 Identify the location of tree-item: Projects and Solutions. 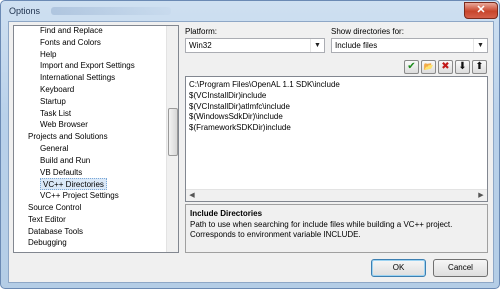
(68, 137).